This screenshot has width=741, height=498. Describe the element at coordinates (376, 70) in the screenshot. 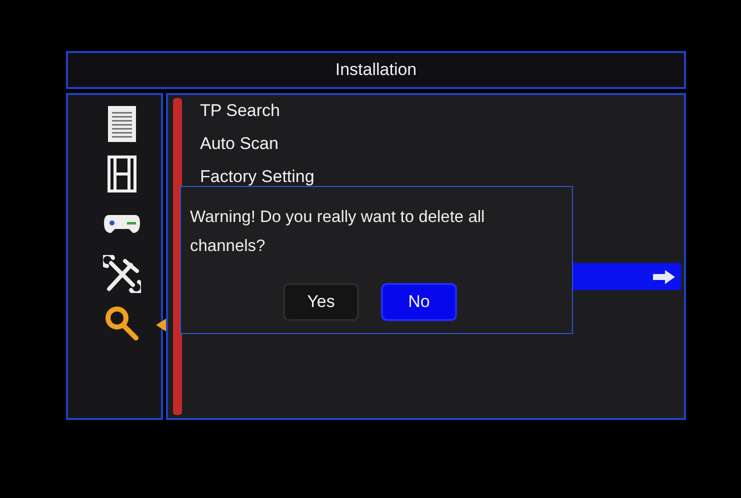

I see `window-title: Installation` at that location.